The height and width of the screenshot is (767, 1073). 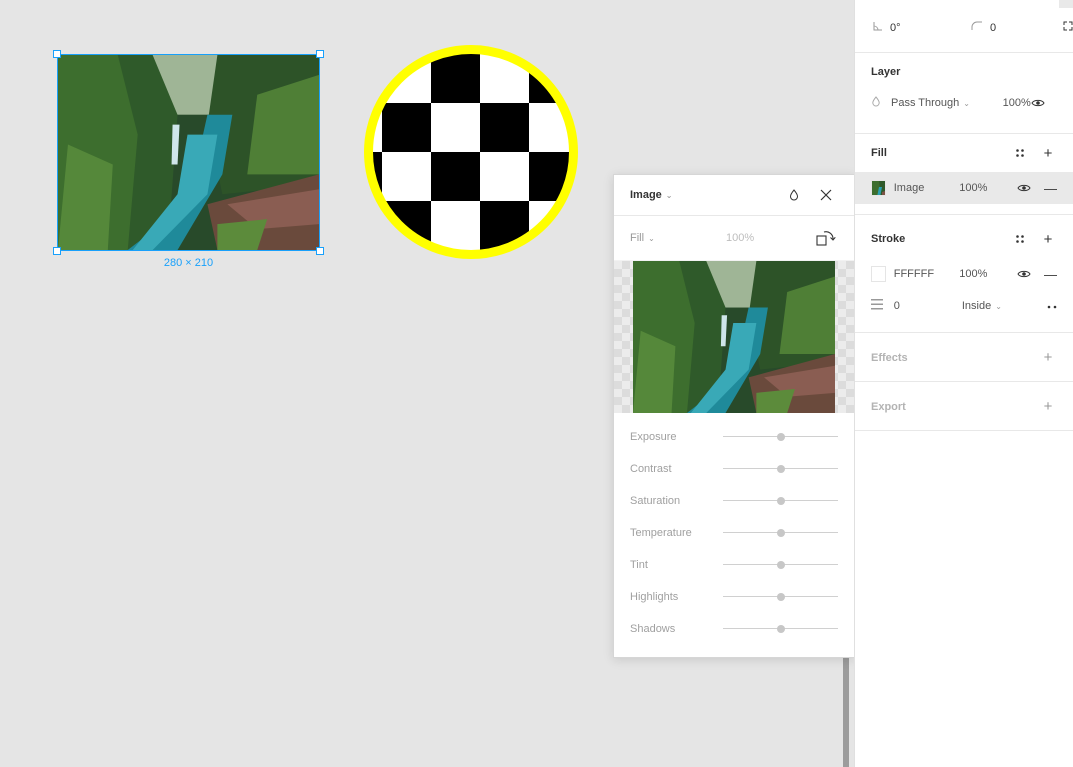 What do you see at coordinates (653, 629) in the screenshot?
I see `adjustment-label: Shadows` at bounding box center [653, 629].